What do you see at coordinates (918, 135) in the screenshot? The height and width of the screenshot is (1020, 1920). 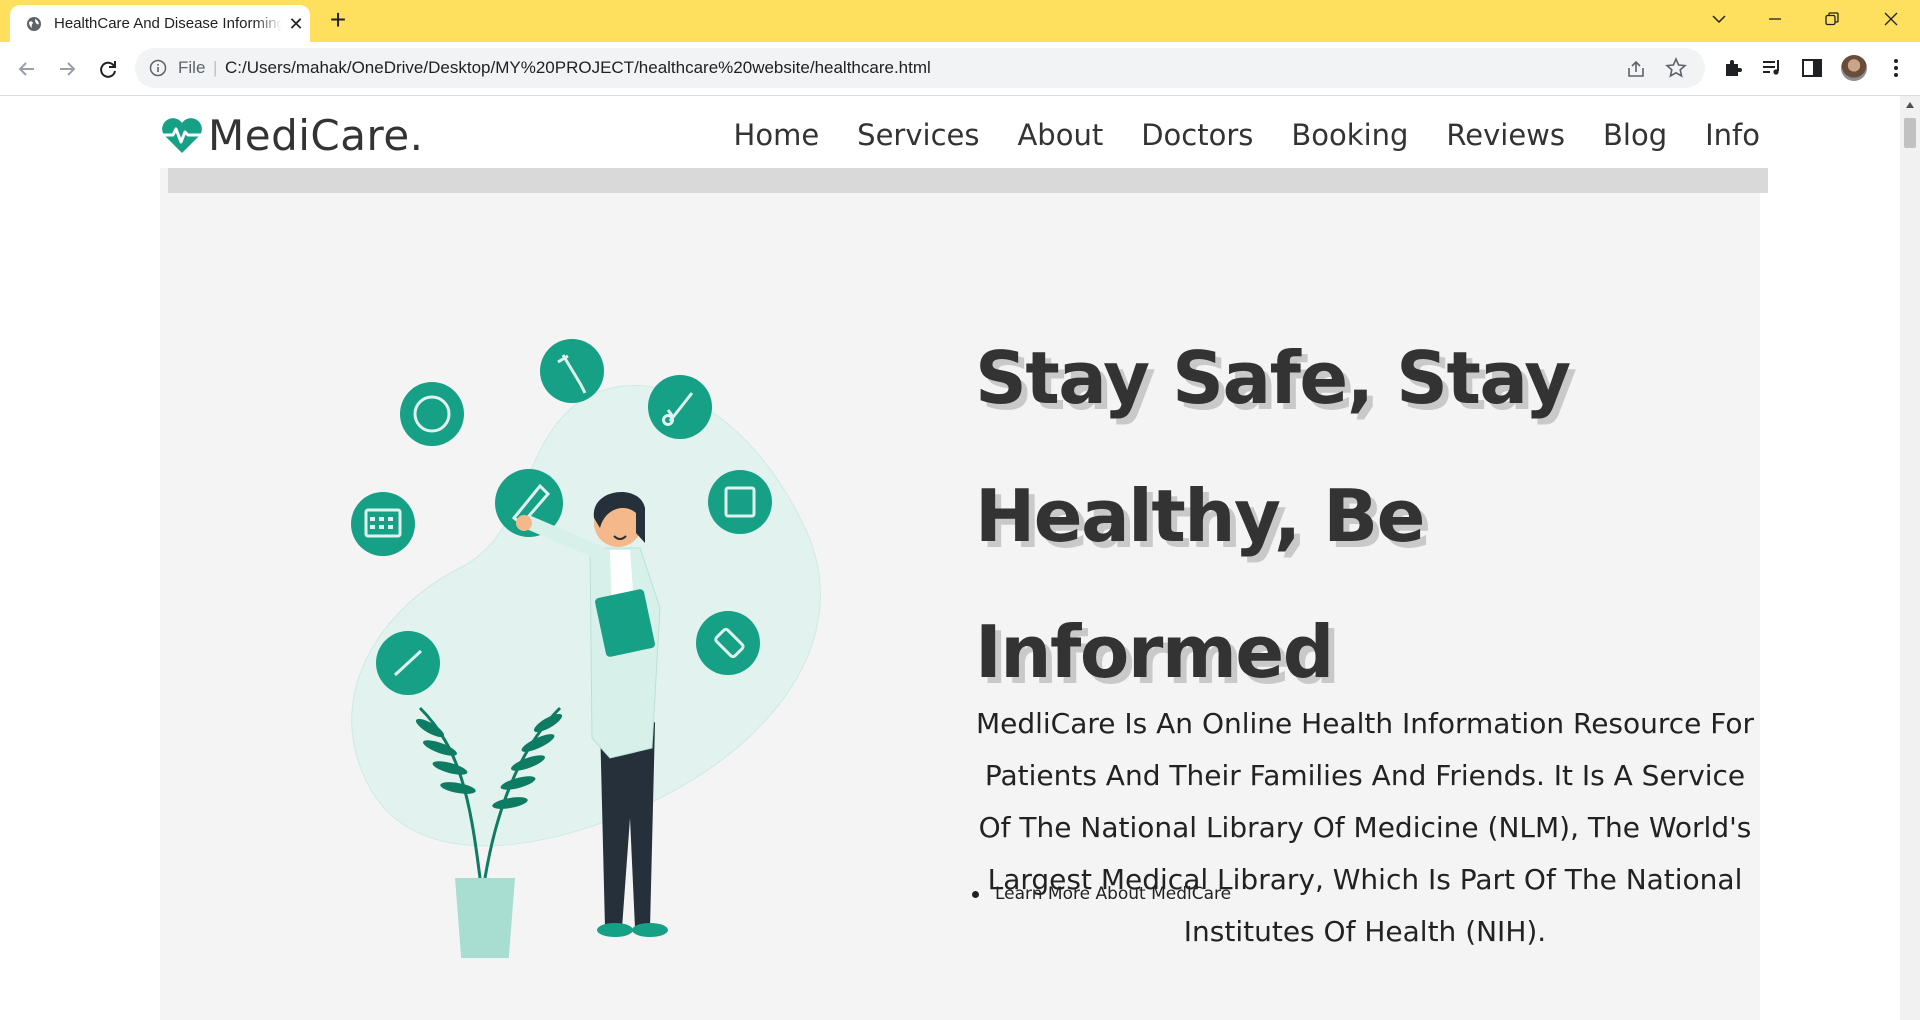 I see `nav-services: Services` at bounding box center [918, 135].